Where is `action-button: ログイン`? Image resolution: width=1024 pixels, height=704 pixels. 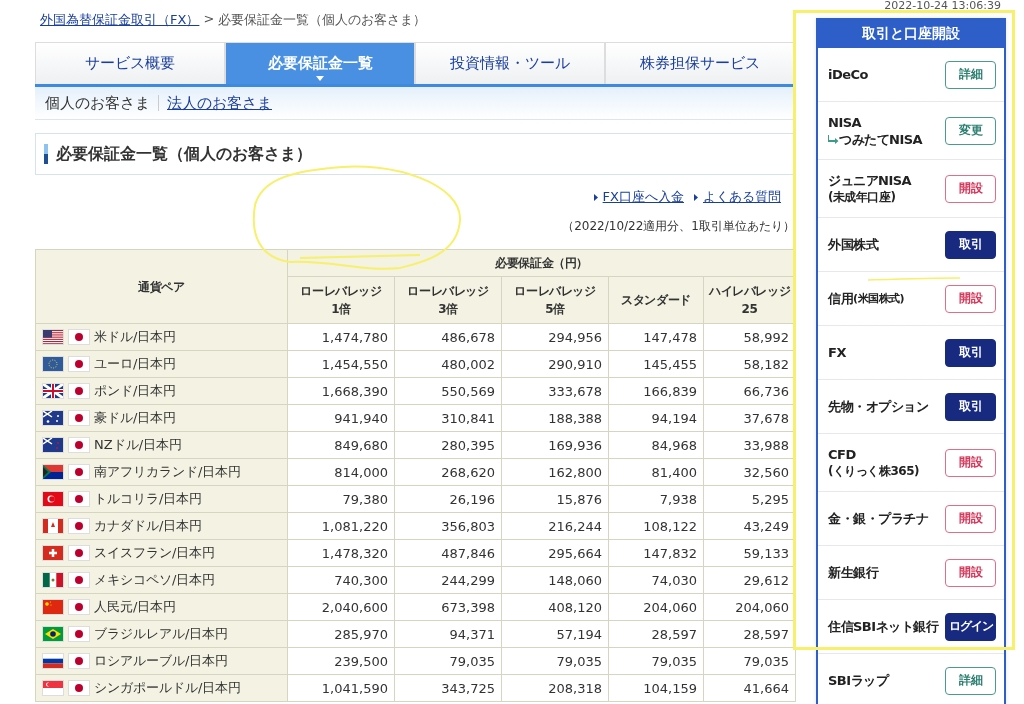 action-button: ログイン is located at coordinates (970, 626).